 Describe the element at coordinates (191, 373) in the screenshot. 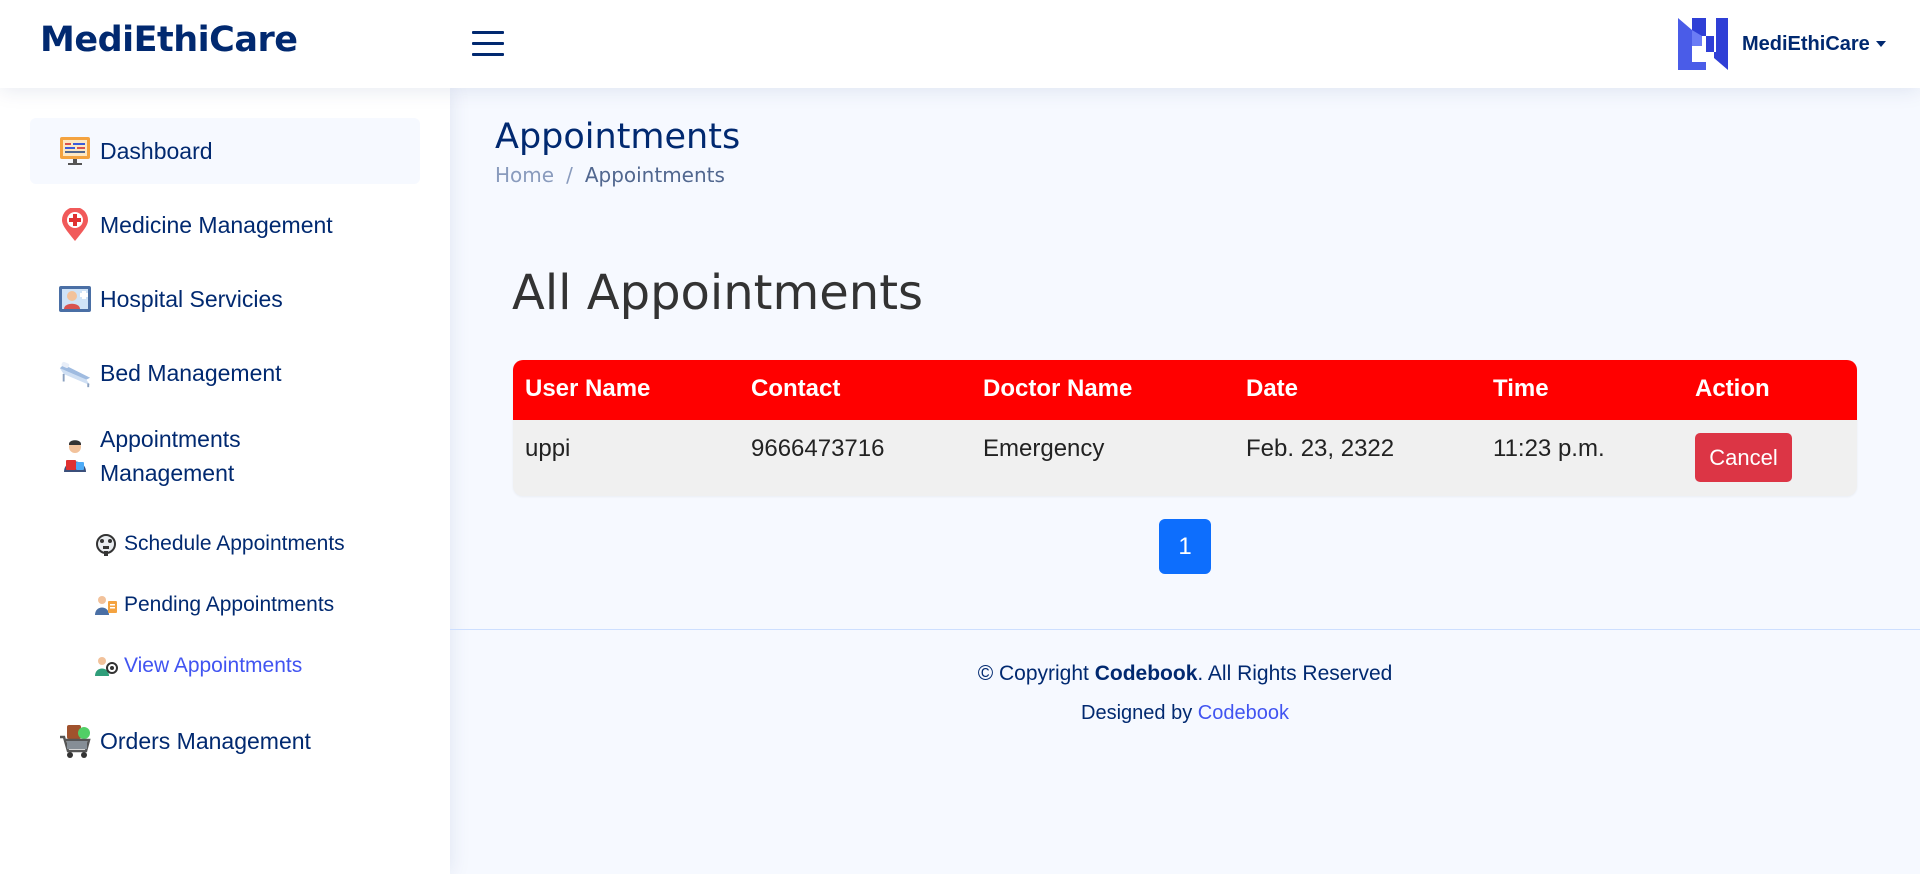

I see `sidebar-item-label: Bed Management` at that location.